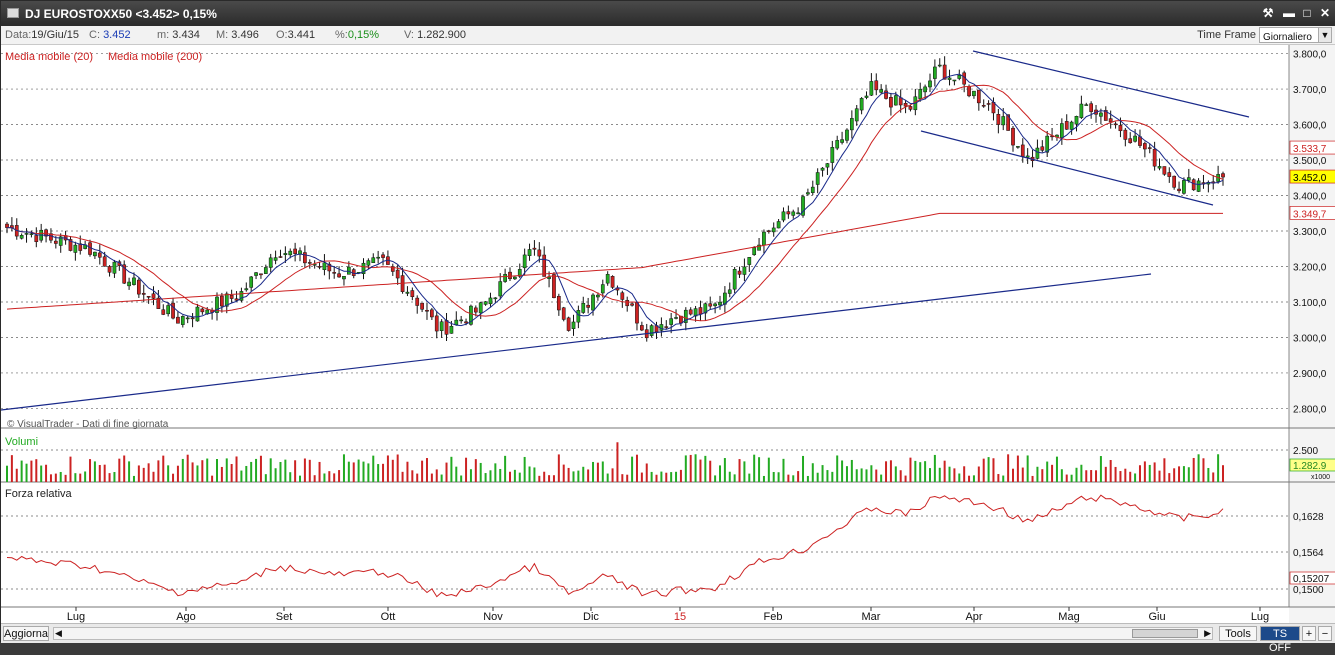 The height and width of the screenshot is (655, 1335). What do you see at coordinates (1325, 13) in the screenshot?
I see `close-icon: ✕` at bounding box center [1325, 13].